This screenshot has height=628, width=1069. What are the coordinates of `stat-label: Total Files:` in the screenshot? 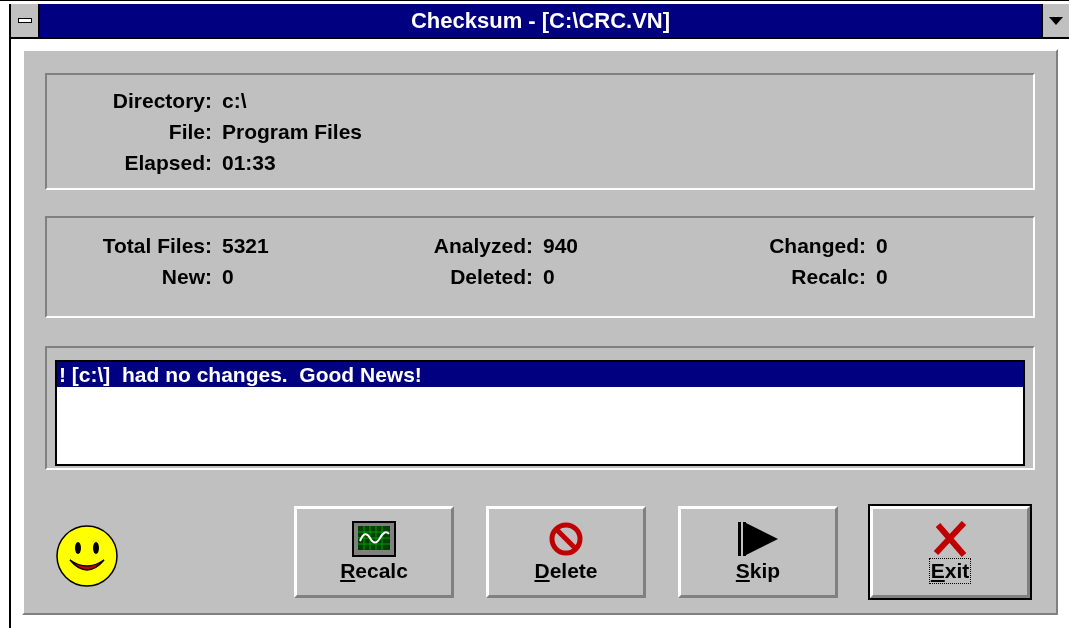 It's located at (156, 246).